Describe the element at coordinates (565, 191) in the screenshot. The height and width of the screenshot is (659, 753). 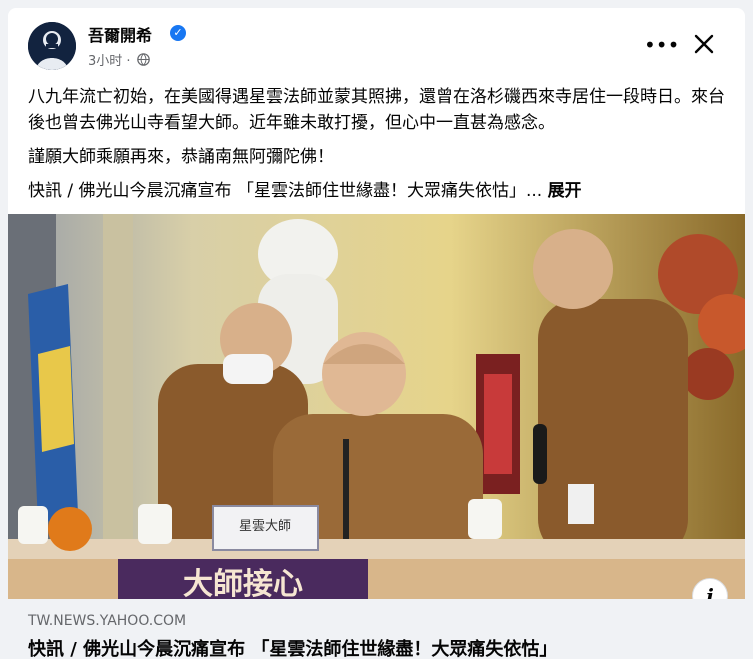
I see `see-more-link: 展开` at that location.